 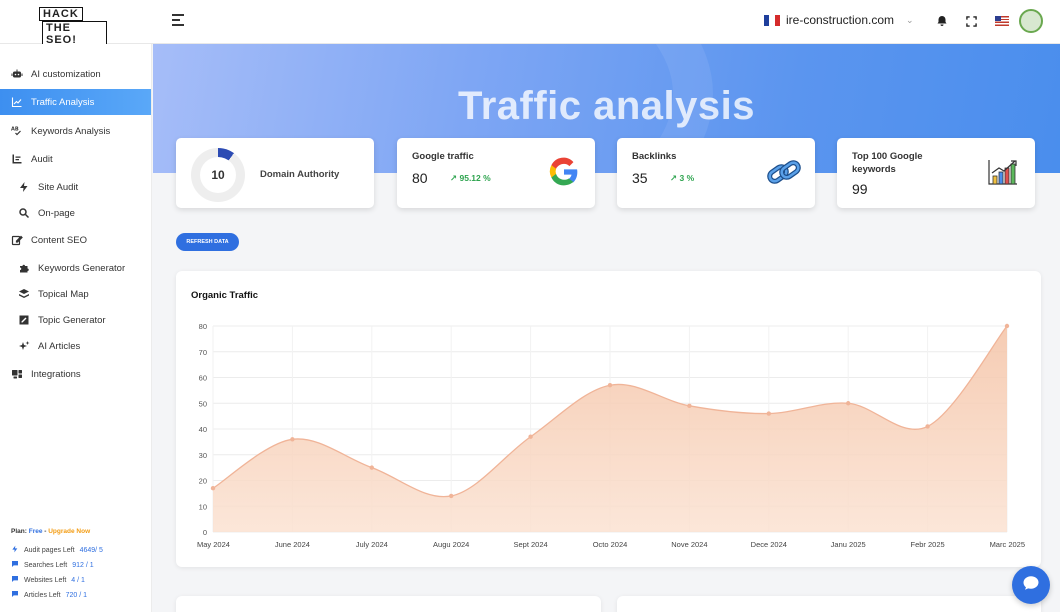 I want to click on refresh-data-button: REFRESH DATA, so click(x=207, y=242).